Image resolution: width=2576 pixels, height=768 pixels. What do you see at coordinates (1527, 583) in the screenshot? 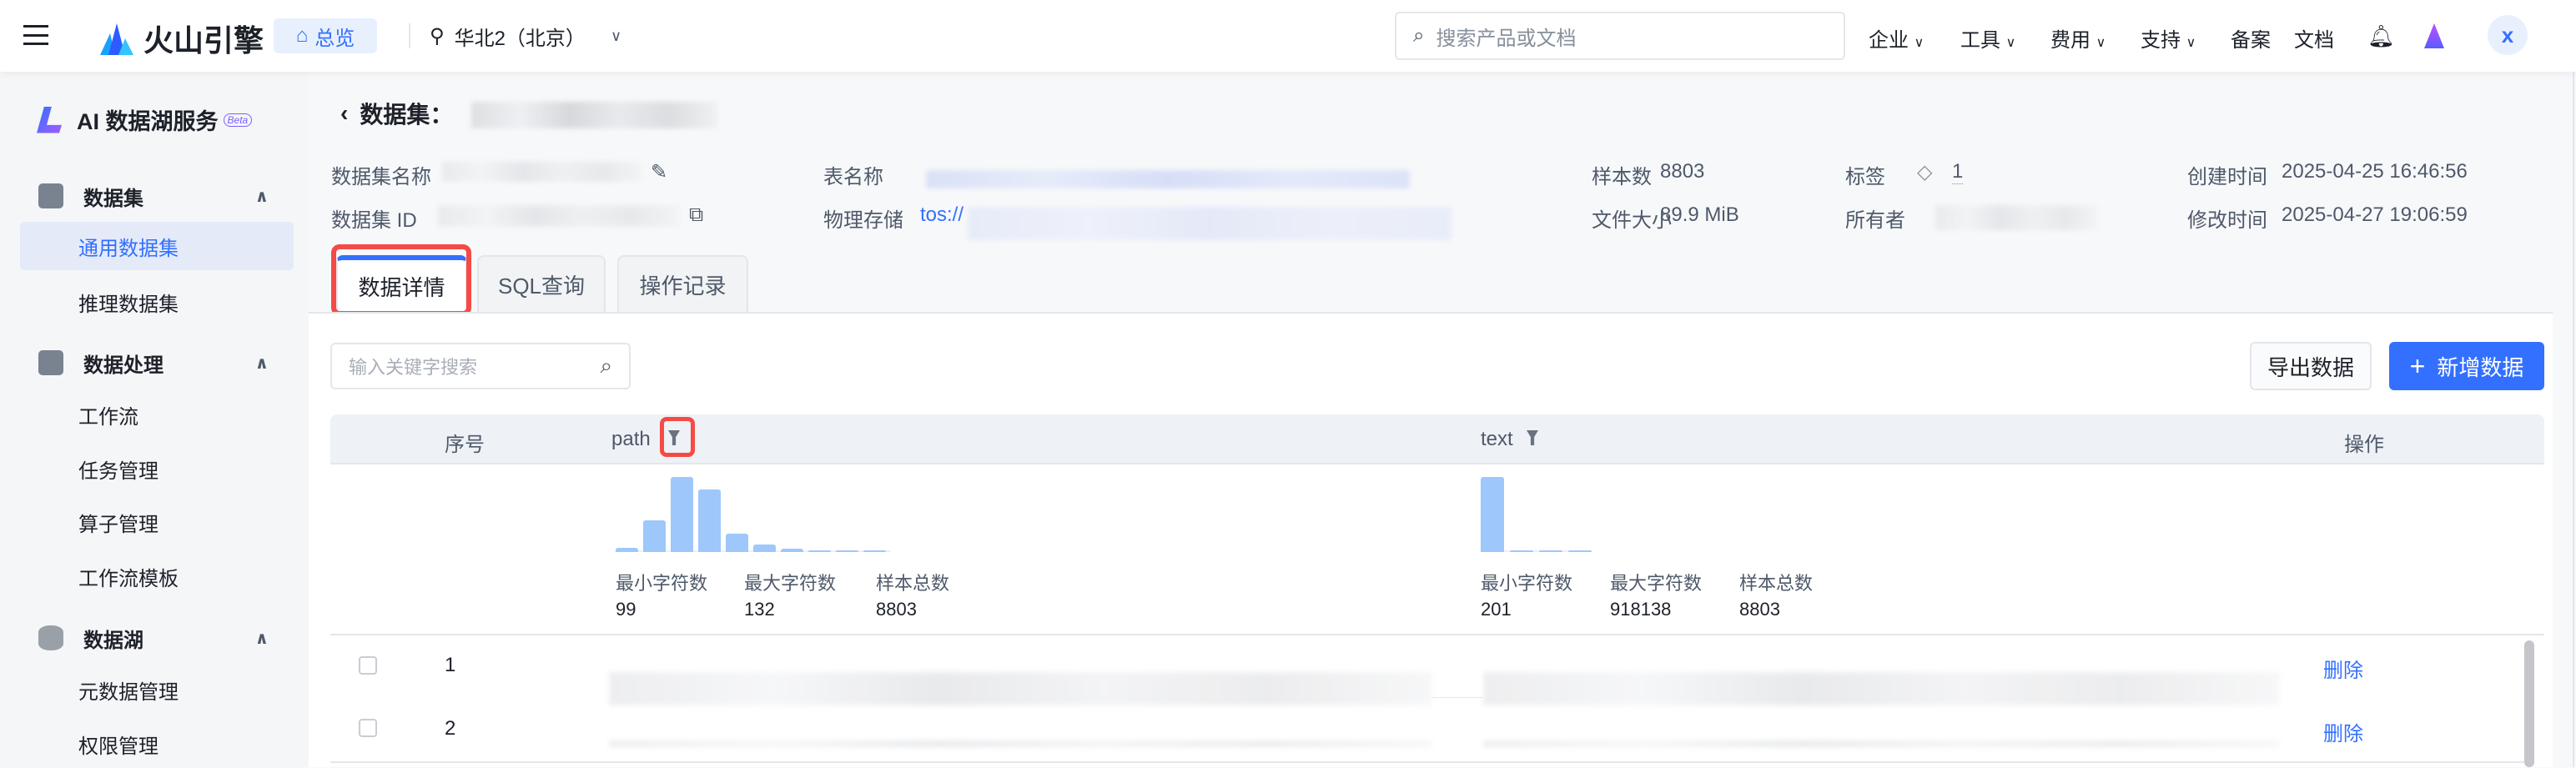
I see `text-min-label: 最小字符数` at bounding box center [1527, 583].